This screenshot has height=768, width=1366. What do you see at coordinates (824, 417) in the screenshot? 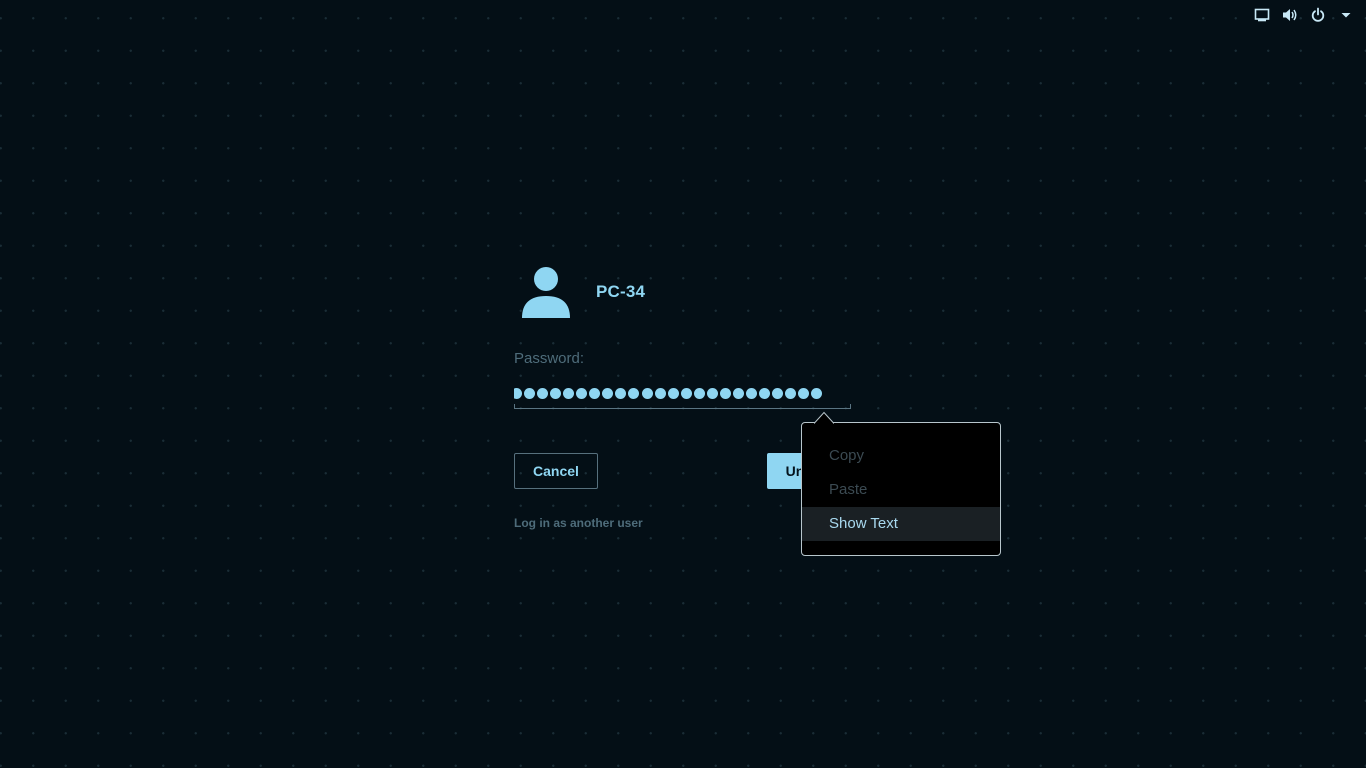
I see `context-menu-caret` at bounding box center [824, 417].